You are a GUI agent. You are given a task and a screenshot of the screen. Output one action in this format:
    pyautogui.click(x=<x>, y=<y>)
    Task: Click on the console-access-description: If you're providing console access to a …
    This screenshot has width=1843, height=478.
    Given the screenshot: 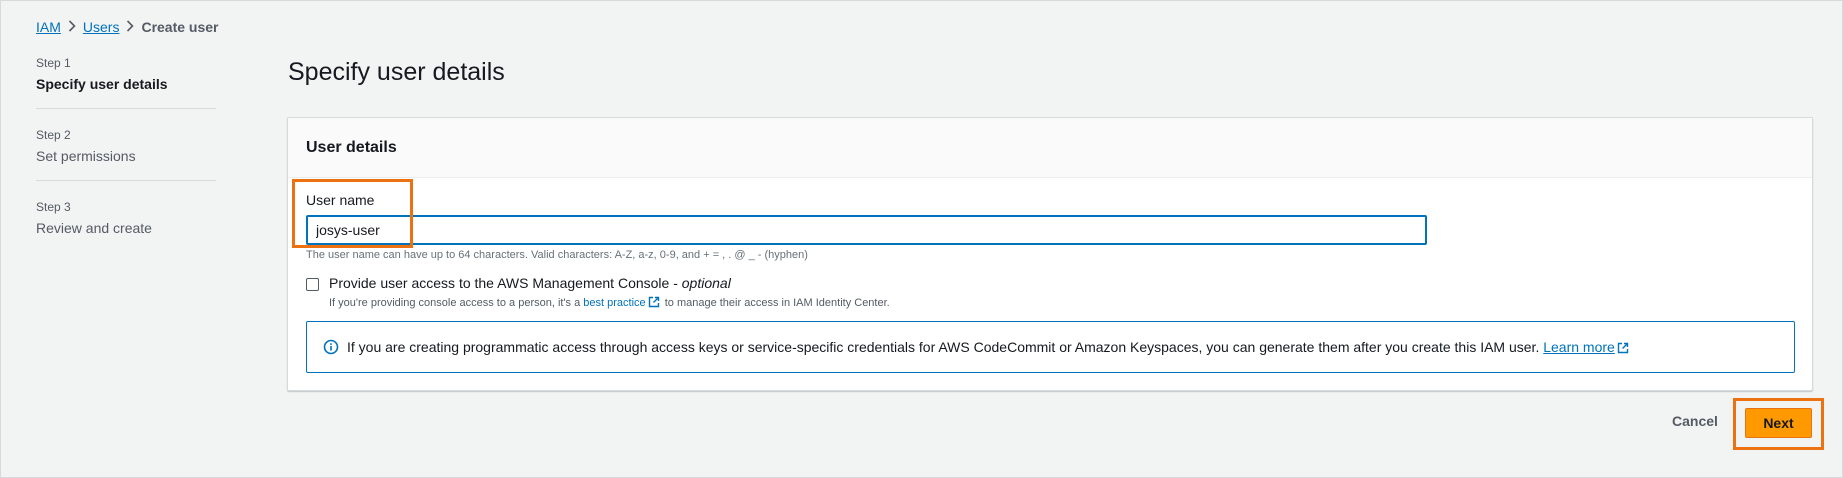 What is the action you would take?
    pyautogui.click(x=609, y=302)
    